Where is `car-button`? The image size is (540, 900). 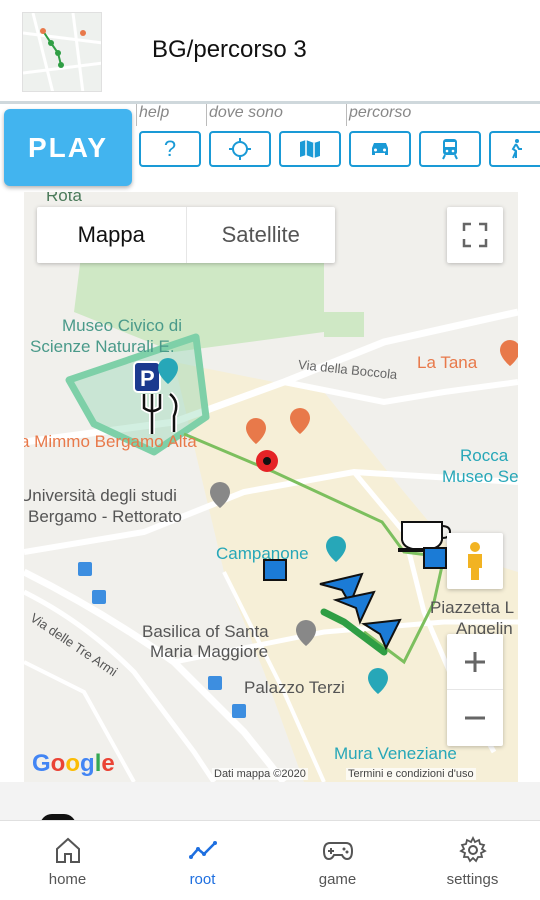
car-button is located at coordinates (380, 149).